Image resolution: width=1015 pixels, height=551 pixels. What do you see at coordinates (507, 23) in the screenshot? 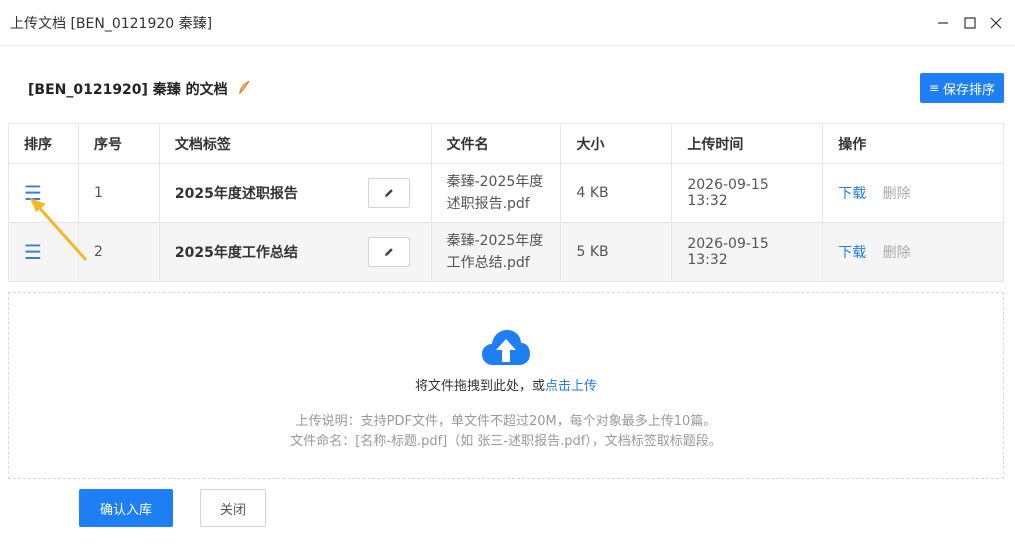
I see `window-titlebar: 上传文档 [BEN_0121920 秦臻]` at bounding box center [507, 23].